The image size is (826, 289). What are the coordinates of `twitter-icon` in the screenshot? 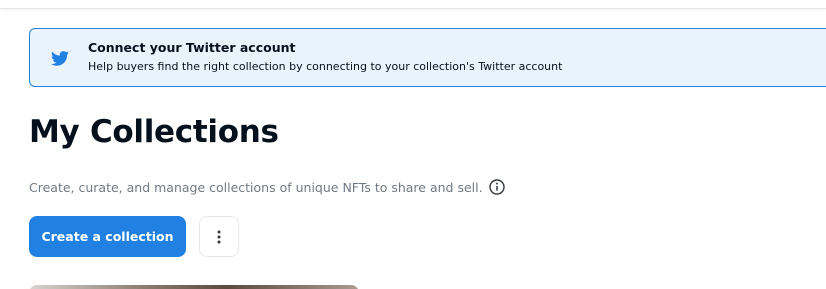 It's located at (60, 58).